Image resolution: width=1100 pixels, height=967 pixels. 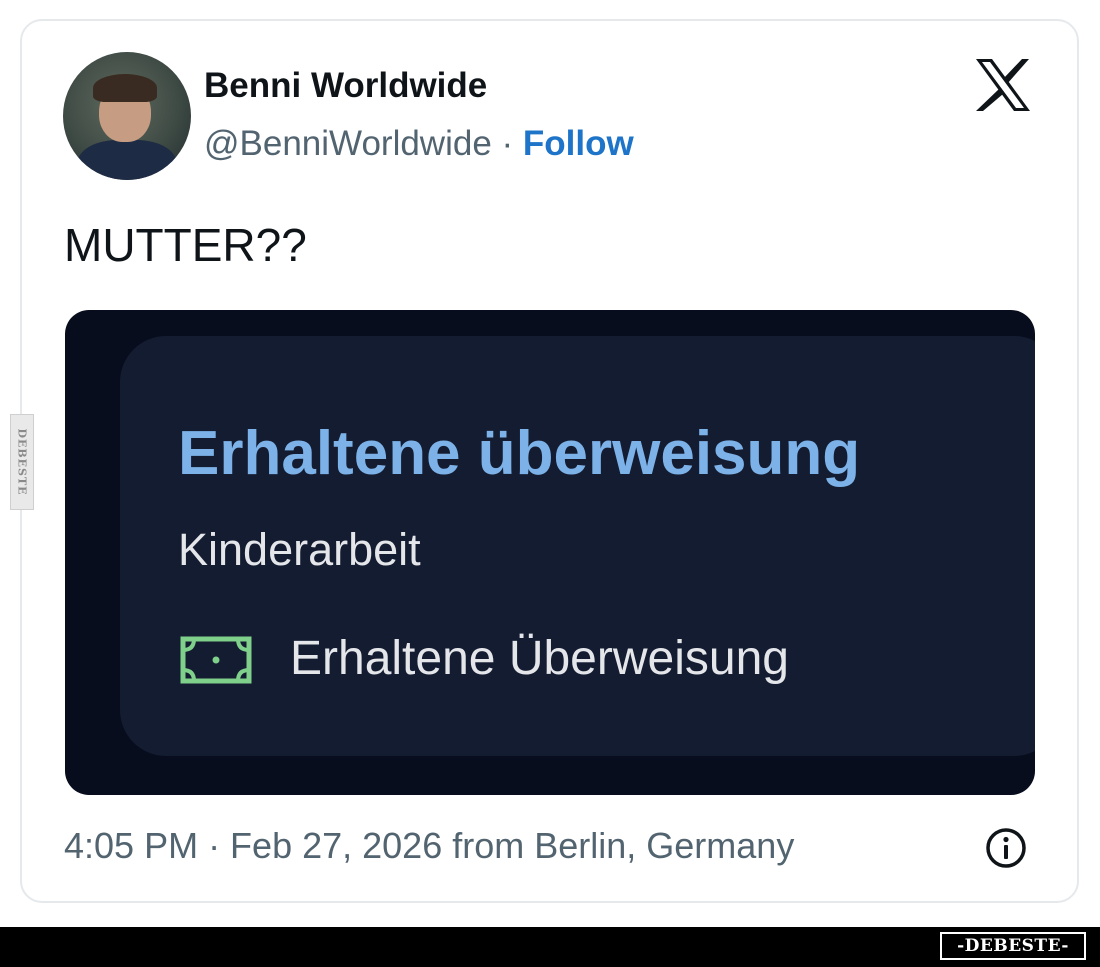 I want to click on tweet-text: MUTTER??, so click(x=185, y=245).